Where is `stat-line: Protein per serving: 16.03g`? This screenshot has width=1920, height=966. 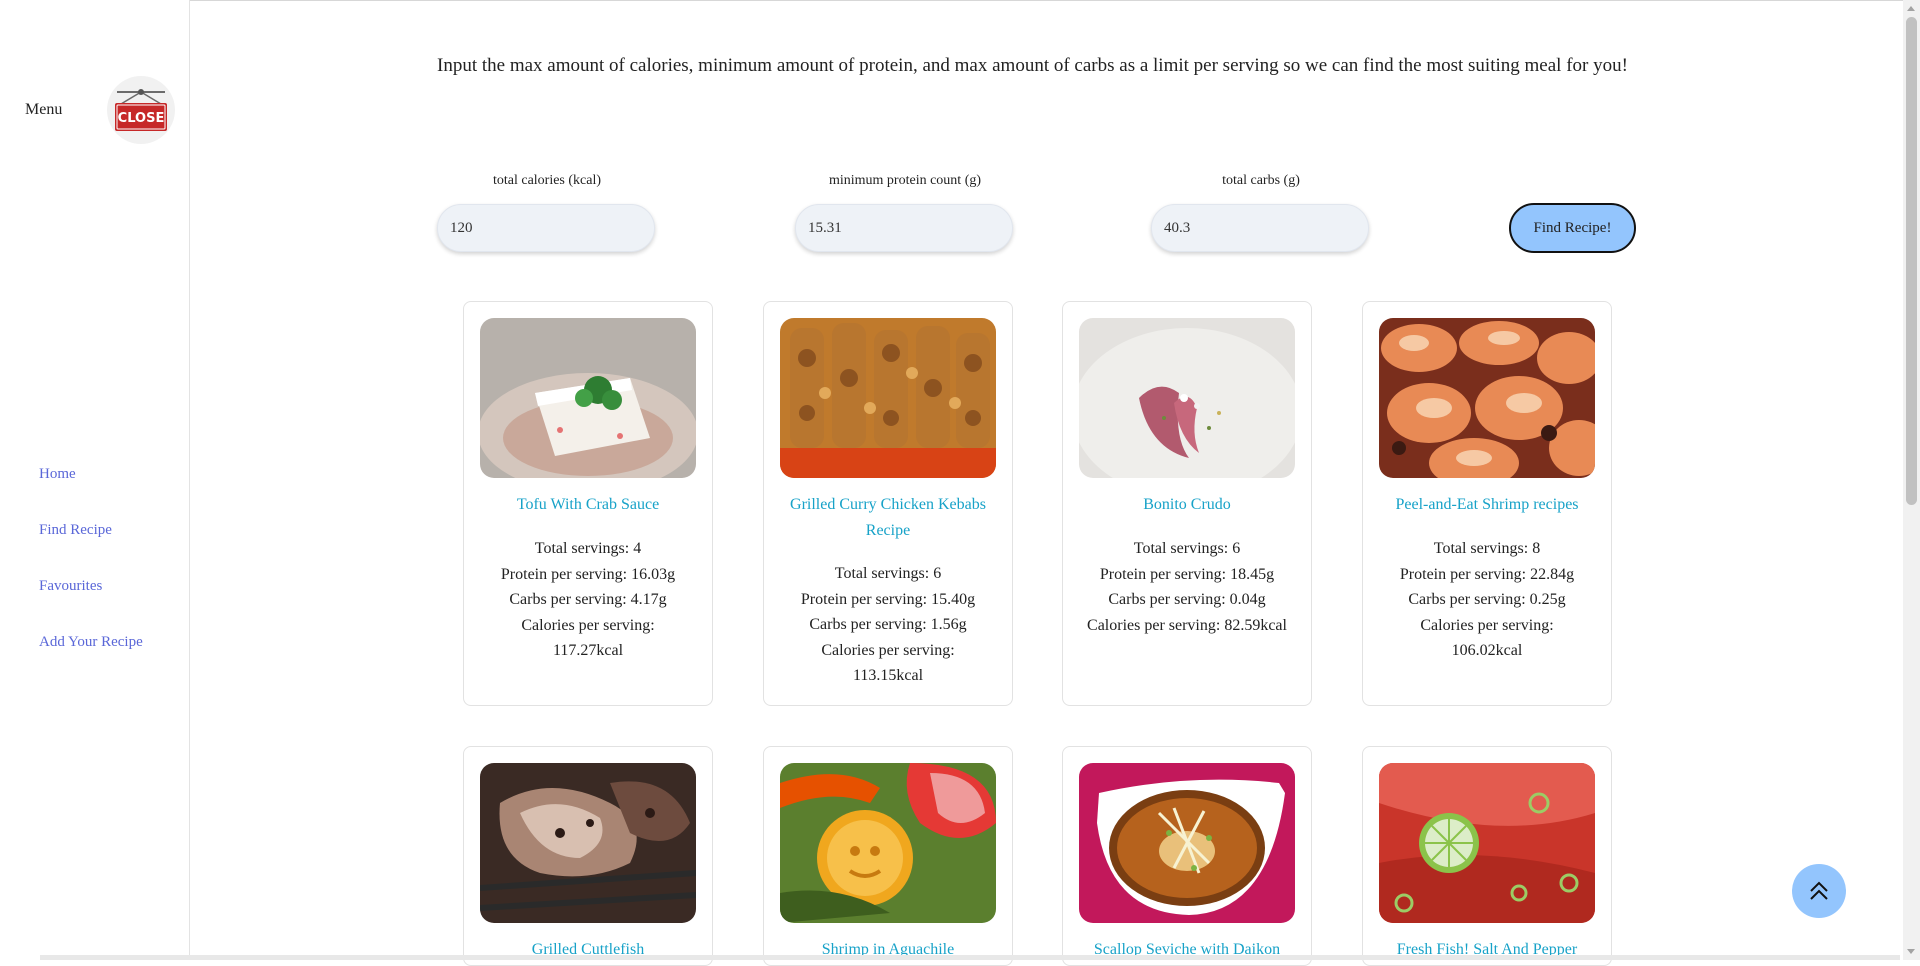
stat-line: Protein per serving: 16.03g is located at coordinates (588, 574).